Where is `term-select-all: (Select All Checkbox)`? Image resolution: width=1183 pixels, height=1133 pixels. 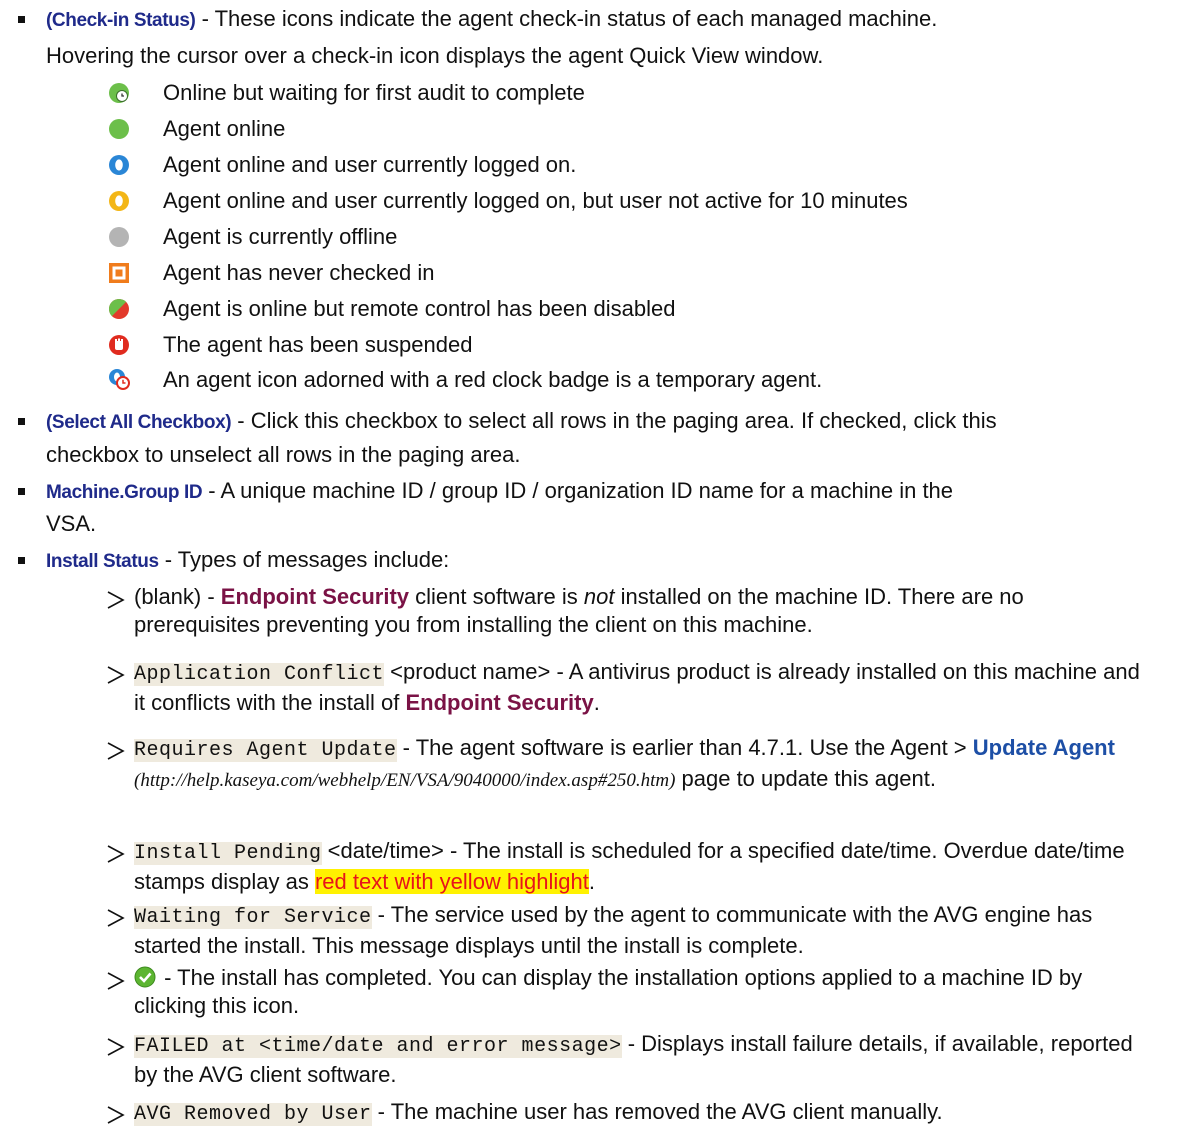
term-select-all: (Select All Checkbox) is located at coordinates (139, 422).